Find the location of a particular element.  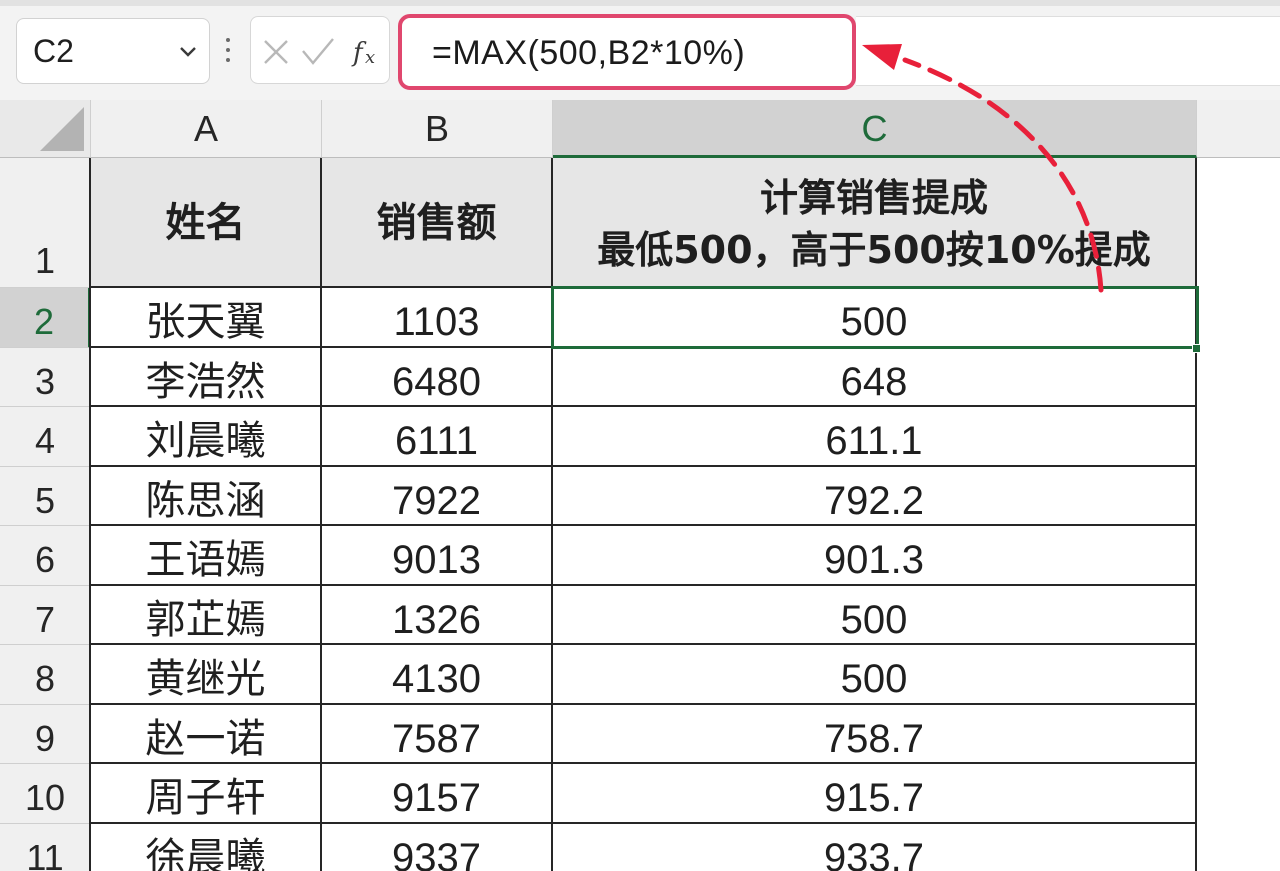

name-box: C2 is located at coordinates (113, 51).